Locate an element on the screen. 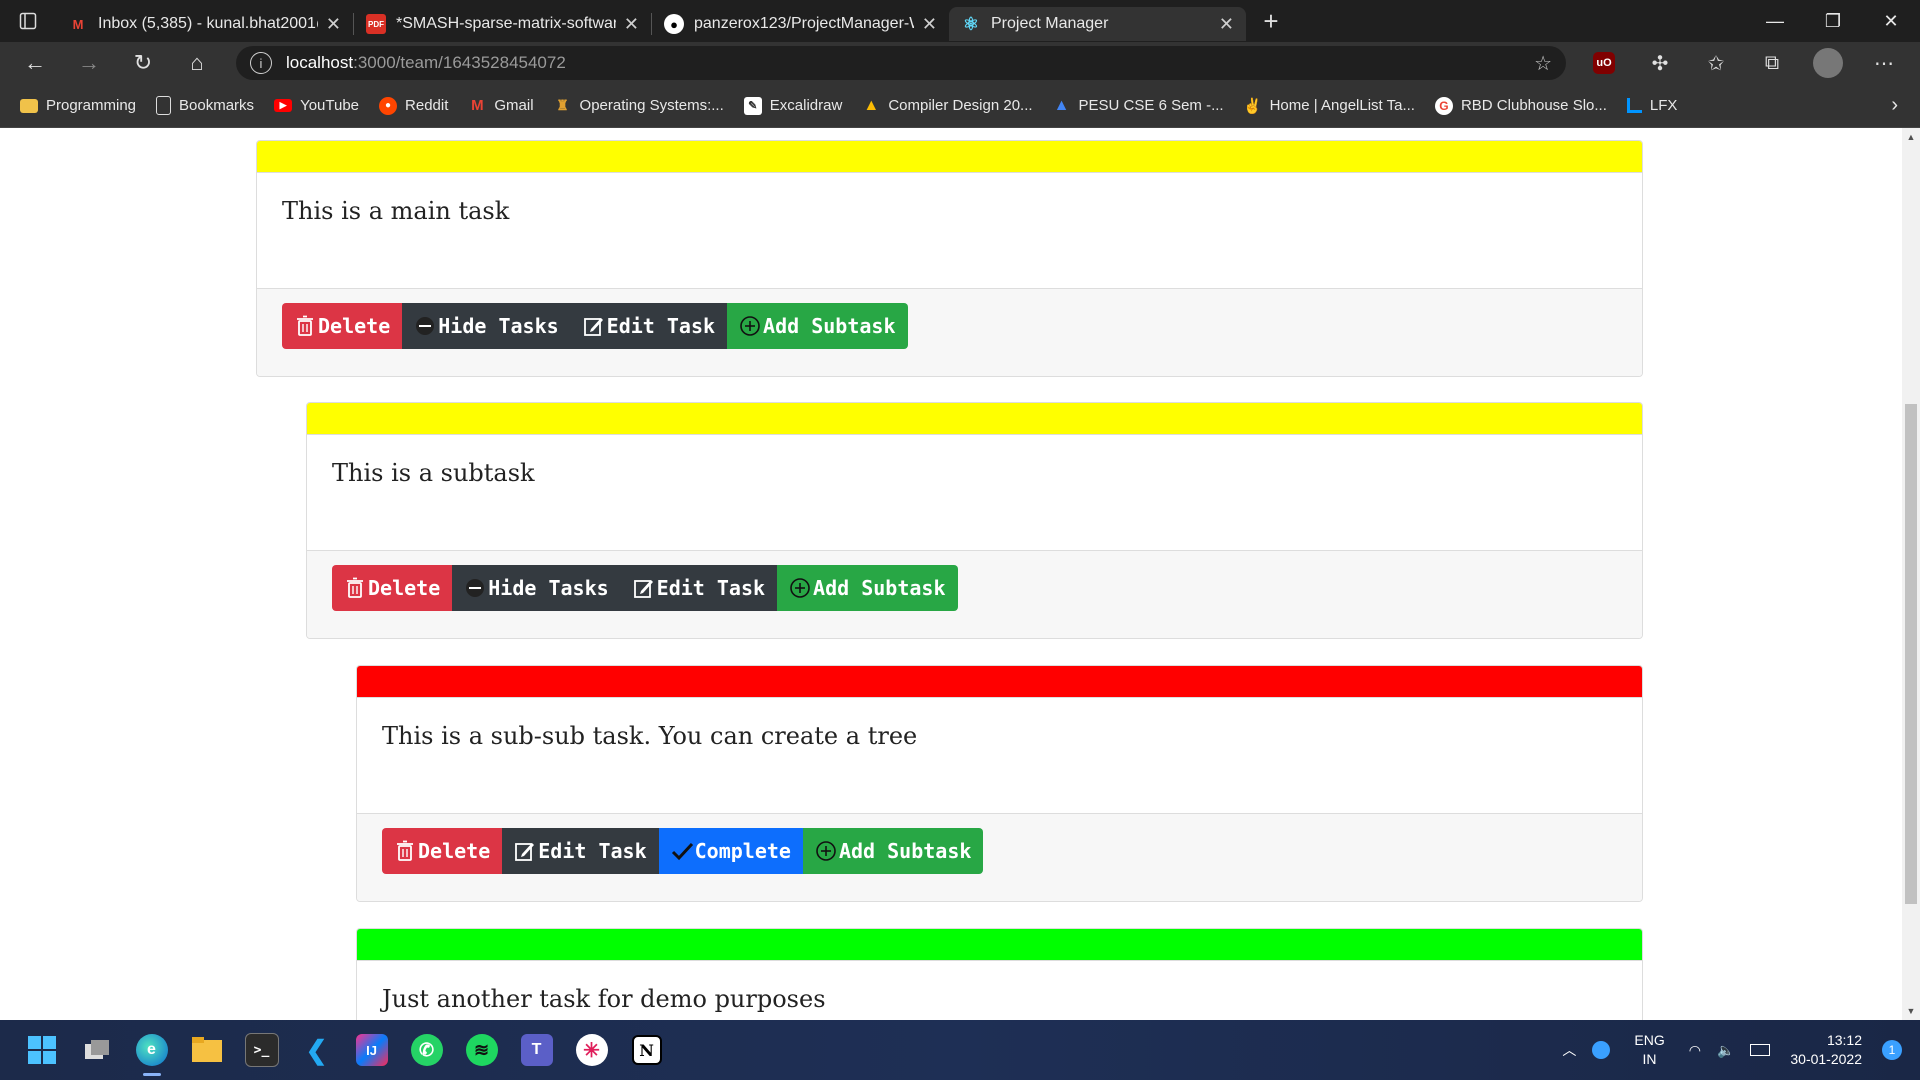 This screenshot has width=1920, height=1080. bookmark-youtube: ▶ YouTube is located at coordinates (316, 105).